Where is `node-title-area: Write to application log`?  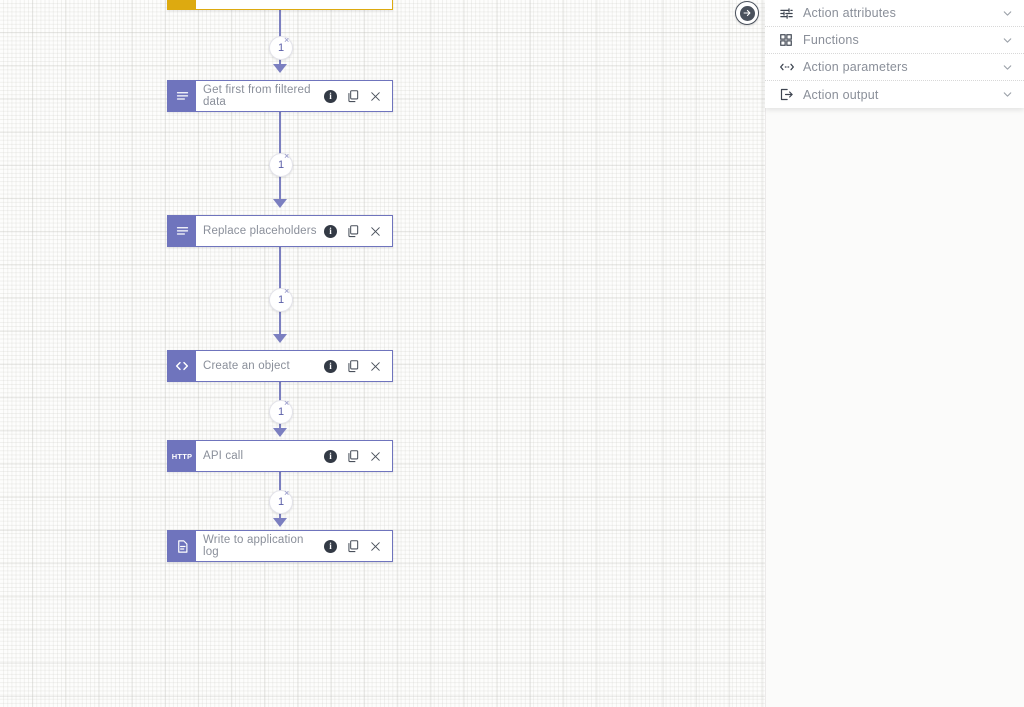 node-title-area: Write to application log is located at coordinates (258, 546).